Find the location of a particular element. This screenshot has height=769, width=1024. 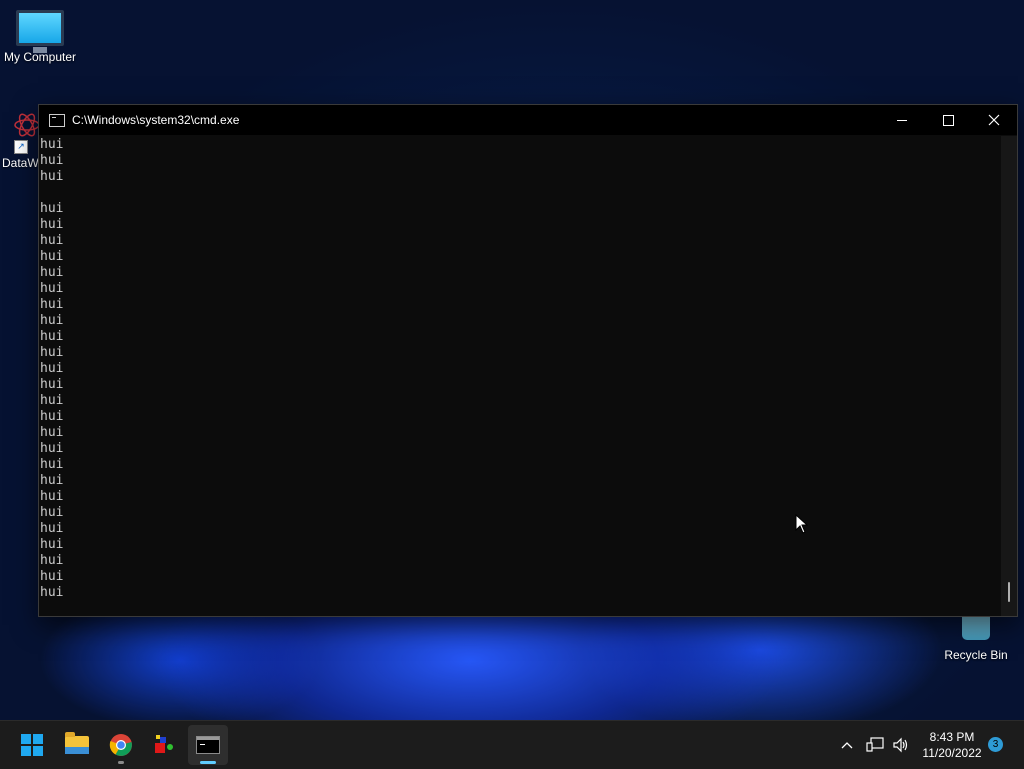

network-icon is located at coordinates (875, 745).